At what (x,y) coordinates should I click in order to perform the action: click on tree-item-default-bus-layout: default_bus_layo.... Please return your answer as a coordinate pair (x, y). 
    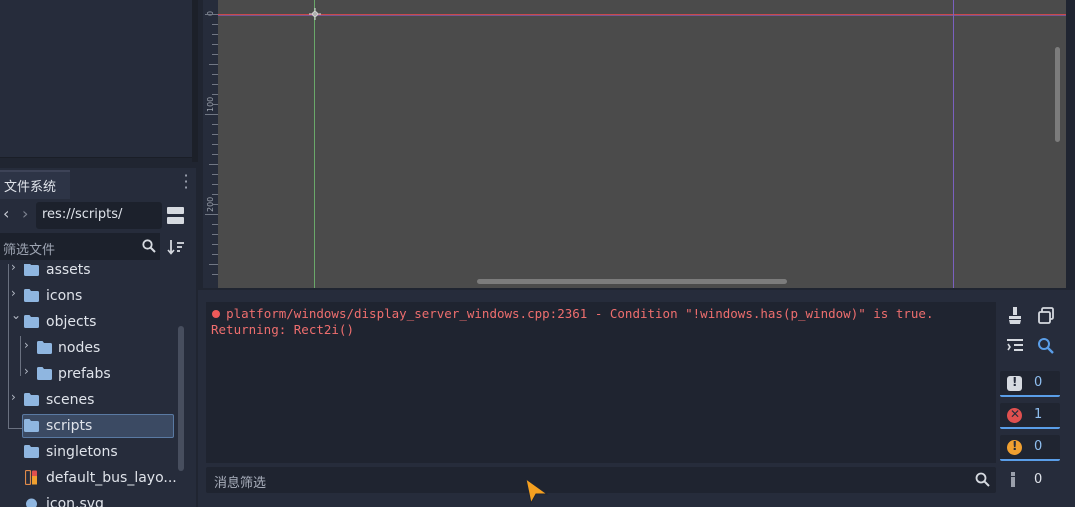
    Looking at the image, I should click on (90, 479).